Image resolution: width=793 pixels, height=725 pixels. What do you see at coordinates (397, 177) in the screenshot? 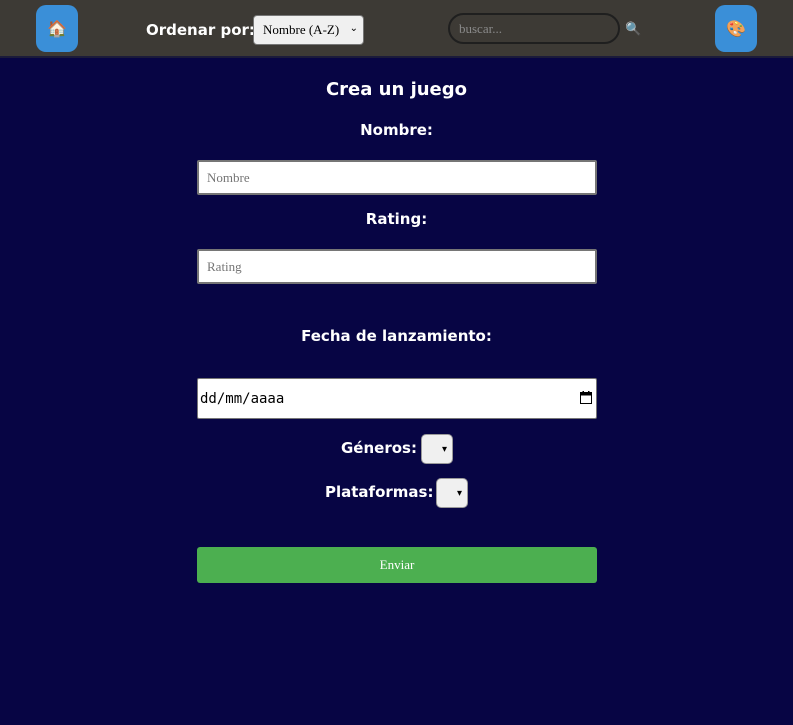
I see `nombre-input` at bounding box center [397, 177].